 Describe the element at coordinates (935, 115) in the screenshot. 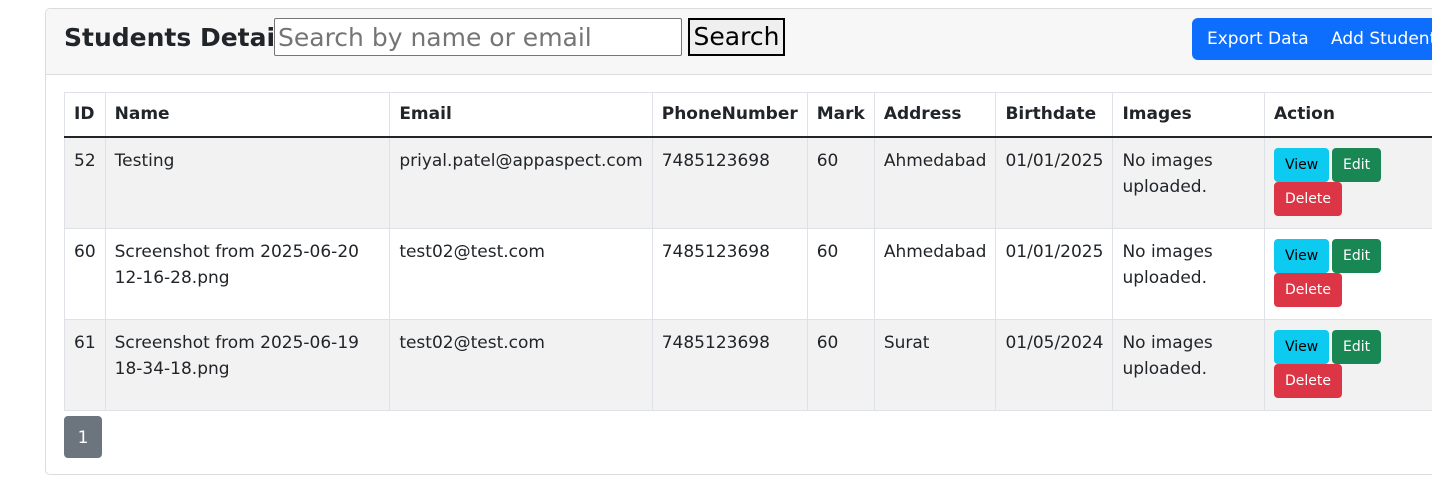

I see `column-header-address: Address` at that location.